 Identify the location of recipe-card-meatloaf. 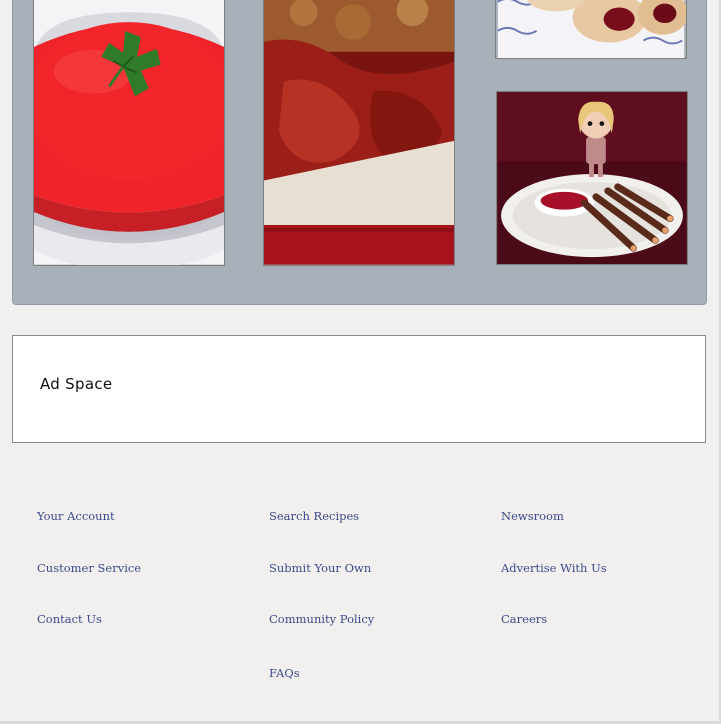
(359, 133).